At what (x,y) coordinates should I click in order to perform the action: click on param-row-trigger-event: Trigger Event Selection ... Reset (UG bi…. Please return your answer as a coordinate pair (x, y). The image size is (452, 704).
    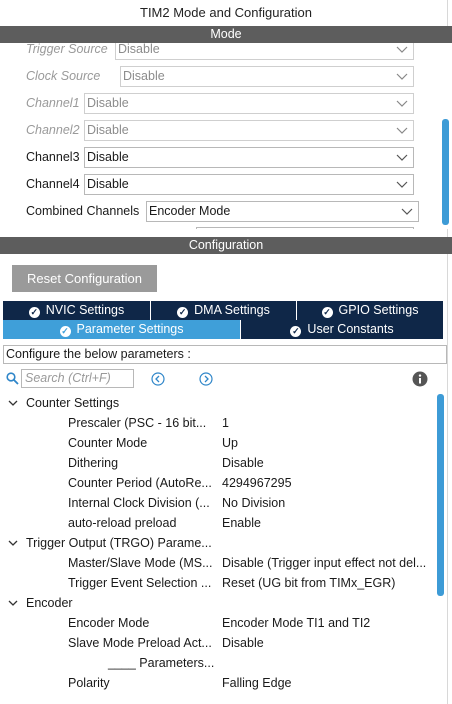
    Looking at the image, I should click on (217, 583).